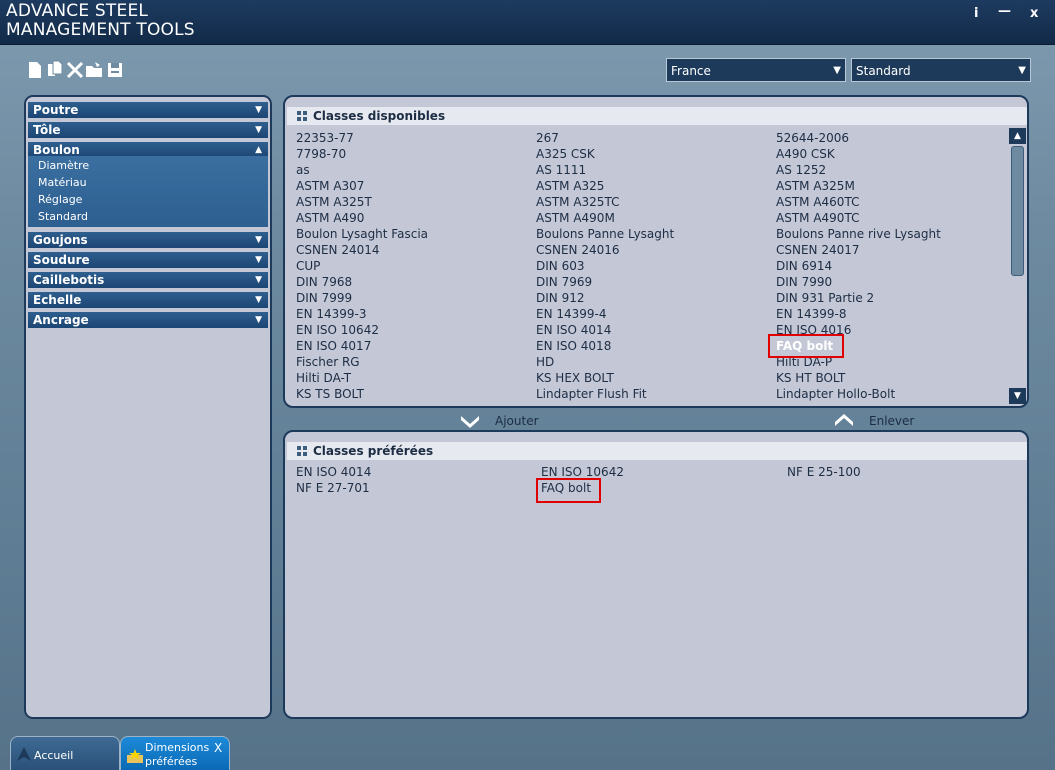  Describe the element at coordinates (61, 260) in the screenshot. I see `sidebar-item-label: Soudure` at that location.